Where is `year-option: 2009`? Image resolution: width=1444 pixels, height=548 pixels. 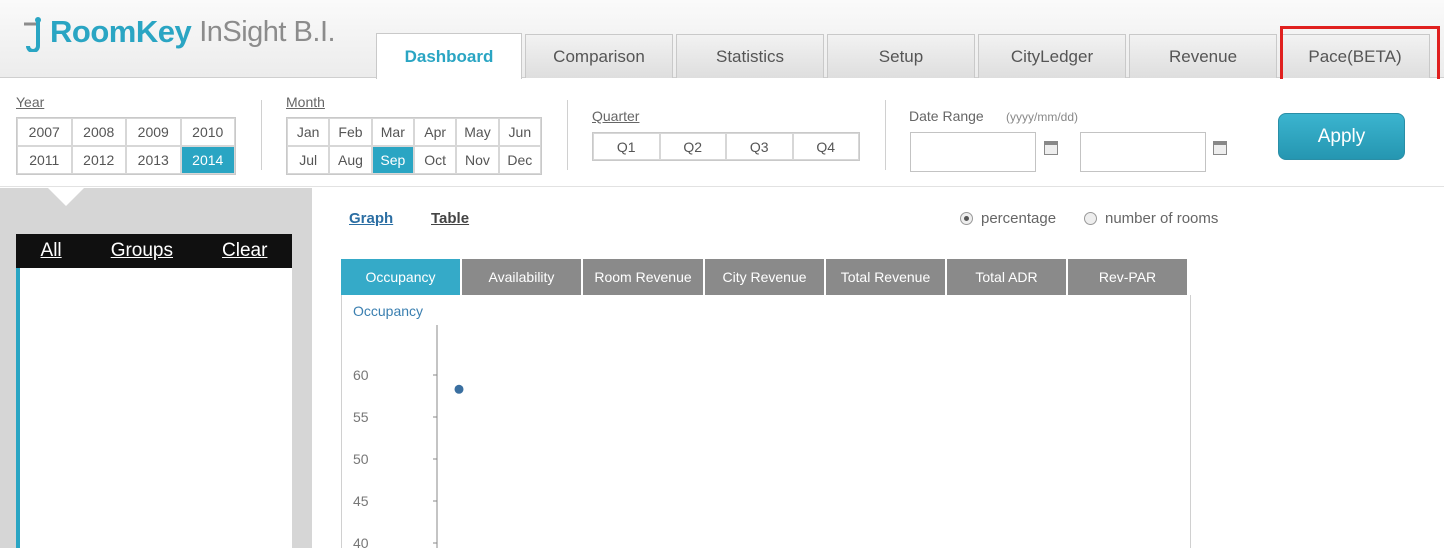 year-option: 2009 is located at coordinates (153, 132).